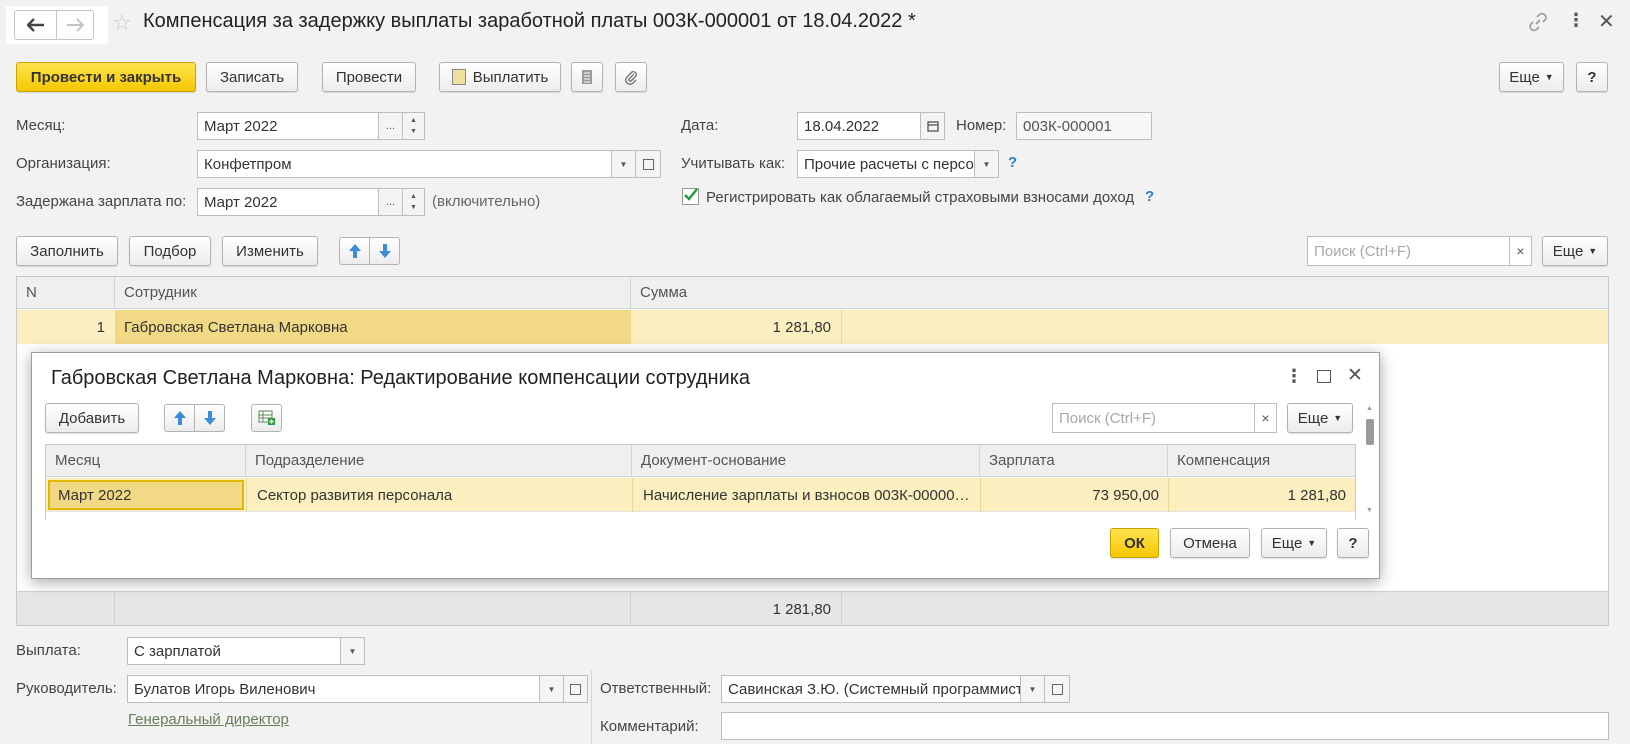 This screenshot has height=744, width=1630. I want to click on dialog-column-document: Документ-основание, so click(806, 461).